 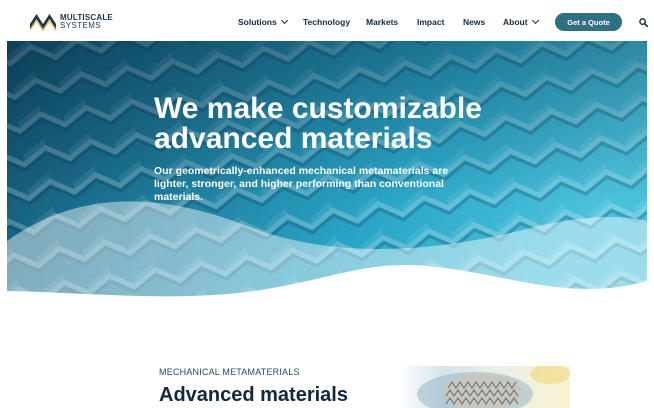 I want to click on get-a-quote-button: Get a Quote, so click(x=588, y=22).